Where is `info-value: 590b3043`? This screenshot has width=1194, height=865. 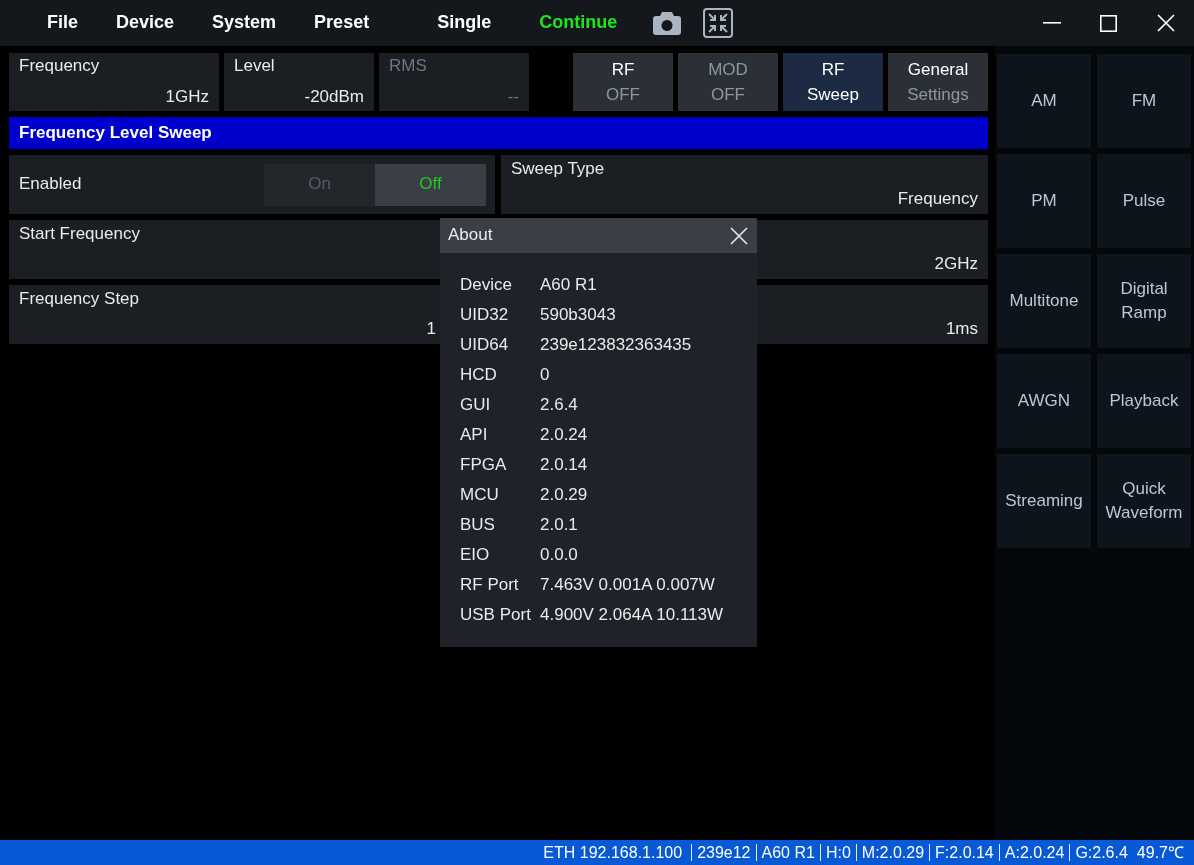 info-value: 590b3043 is located at coordinates (578, 315).